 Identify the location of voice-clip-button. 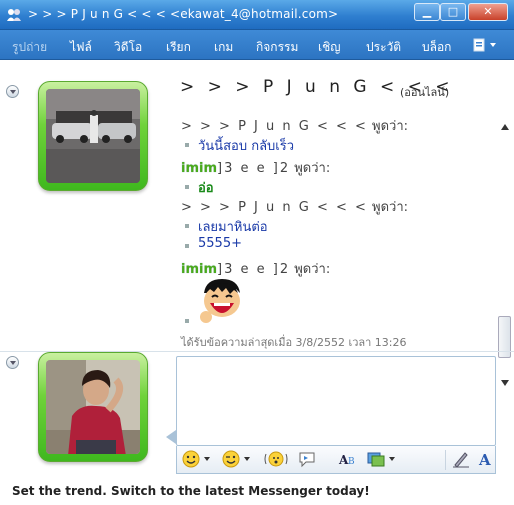
(307, 460).